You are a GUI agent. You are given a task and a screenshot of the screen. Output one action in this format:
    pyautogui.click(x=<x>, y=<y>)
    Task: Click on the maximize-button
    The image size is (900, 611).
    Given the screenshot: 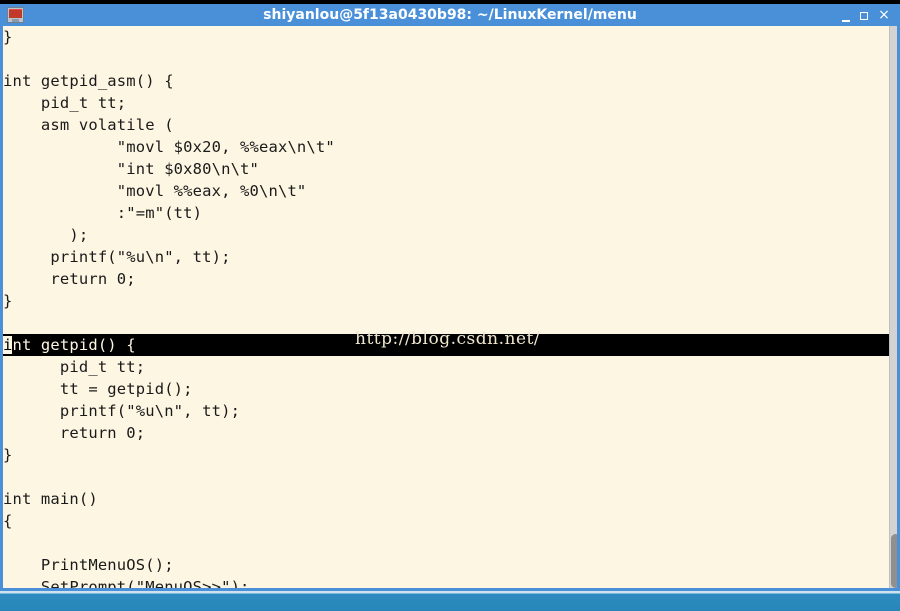 What is the action you would take?
    pyautogui.click(x=864, y=15)
    